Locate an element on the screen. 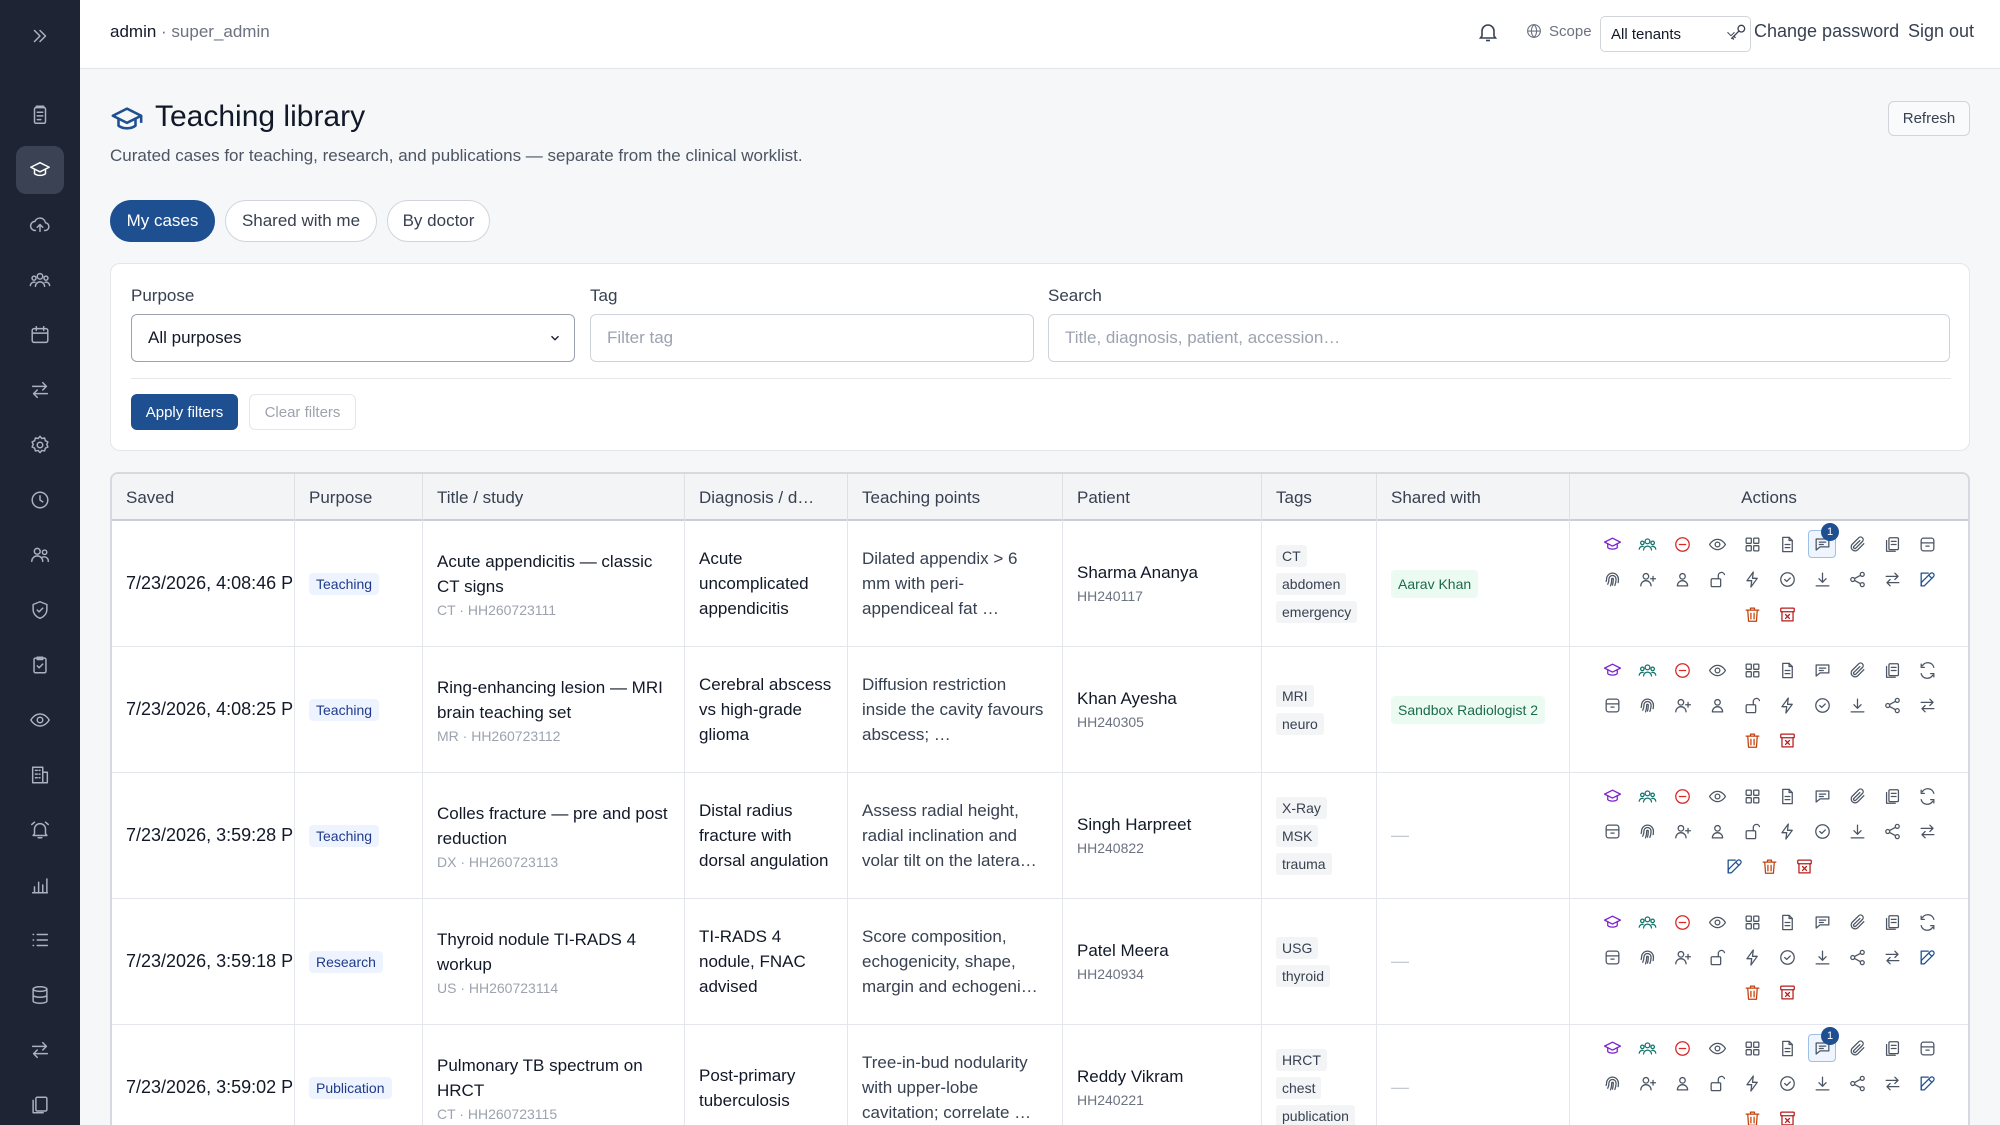 This screenshot has height=1125, width=2000. col-shared-with: Shared with is located at coordinates (1473, 497).